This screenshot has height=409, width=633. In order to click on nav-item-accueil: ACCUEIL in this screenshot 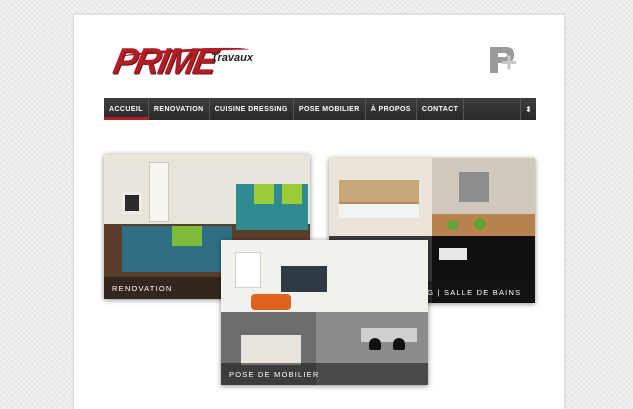, I will do `click(126, 109)`.